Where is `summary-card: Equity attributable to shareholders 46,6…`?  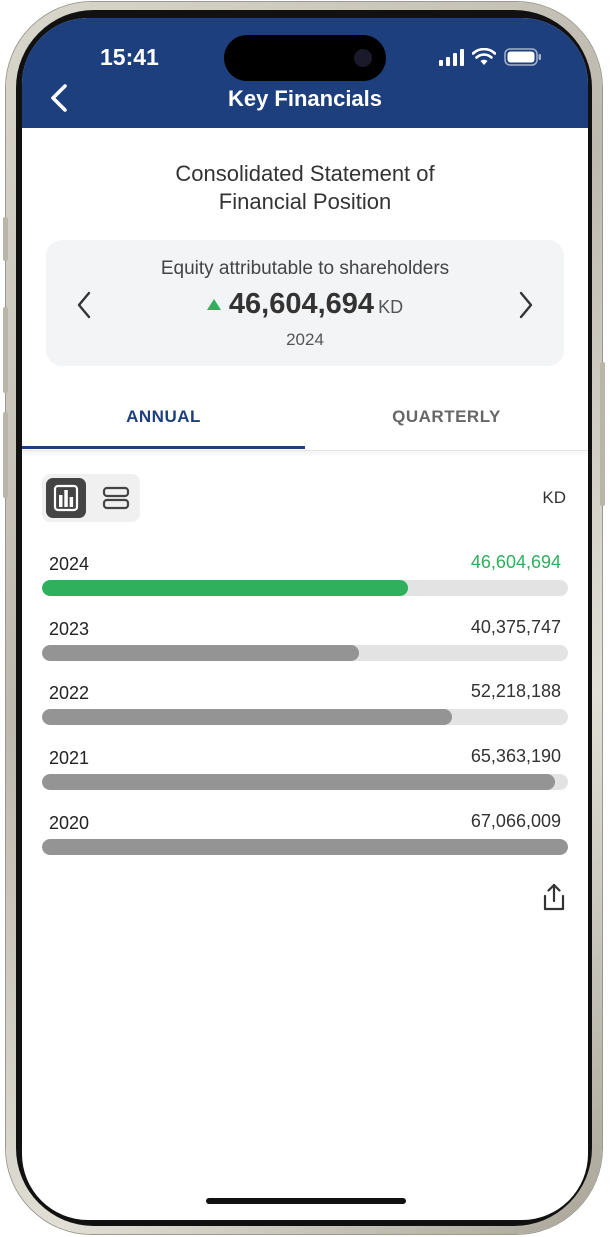 summary-card: Equity attributable to shareholders 46,6… is located at coordinates (305, 303).